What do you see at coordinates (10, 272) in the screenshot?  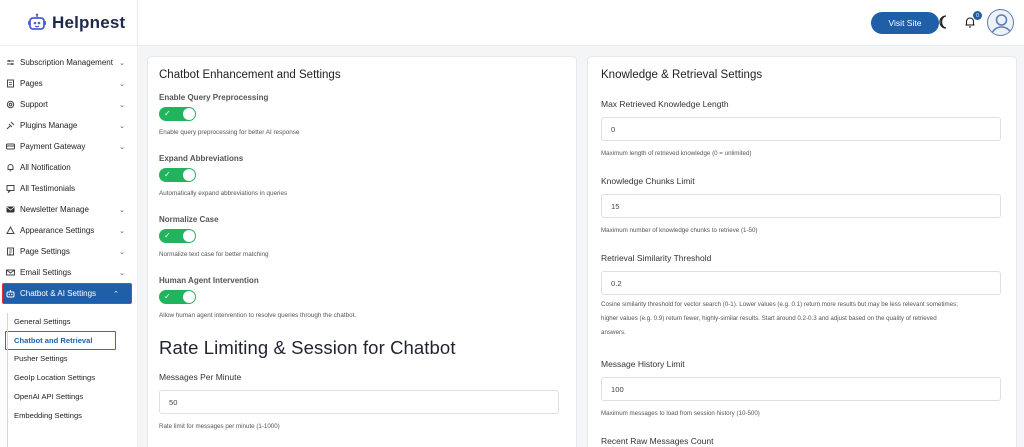 I see `email-icon` at bounding box center [10, 272].